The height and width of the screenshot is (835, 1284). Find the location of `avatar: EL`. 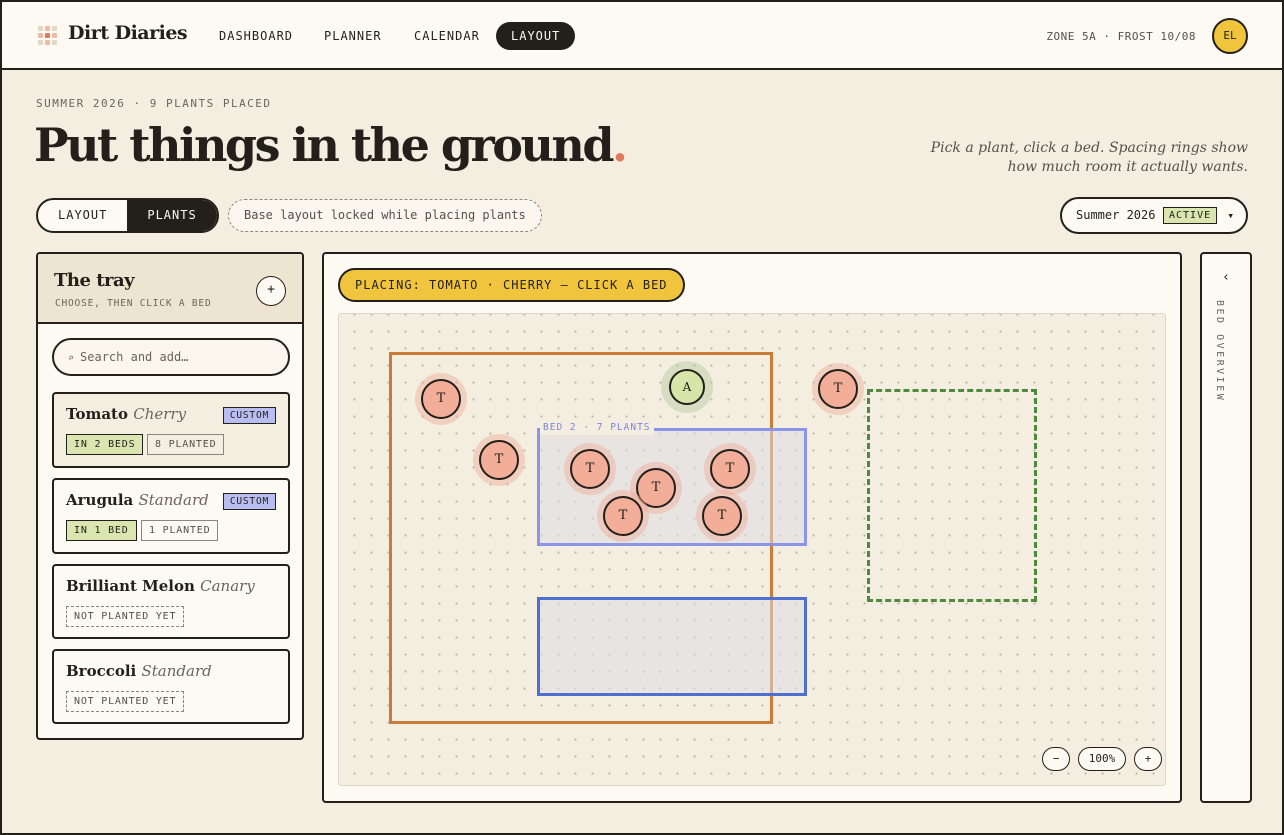

avatar: EL is located at coordinates (1230, 36).